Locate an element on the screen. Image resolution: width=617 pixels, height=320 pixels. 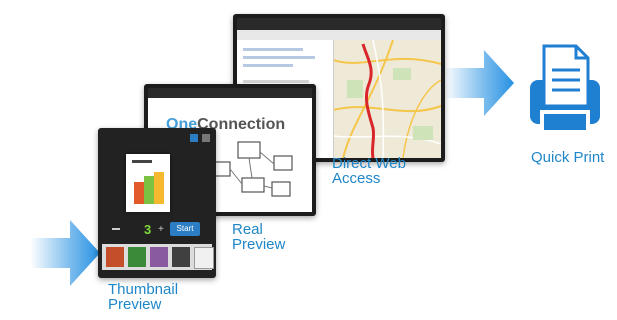
settings-icon is located at coordinates (194, 138).